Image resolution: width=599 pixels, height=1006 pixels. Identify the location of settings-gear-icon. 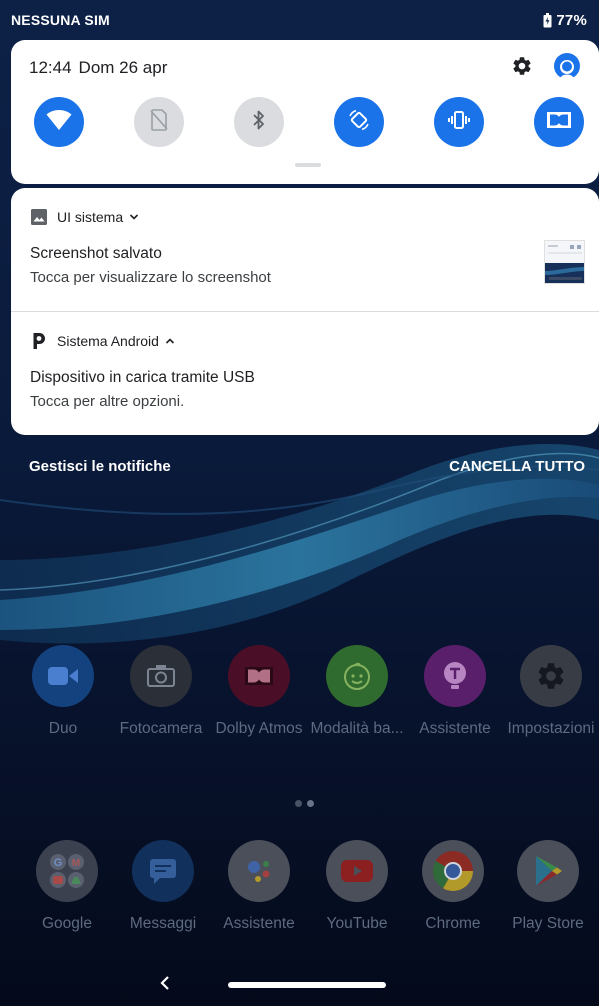
(522, 68).